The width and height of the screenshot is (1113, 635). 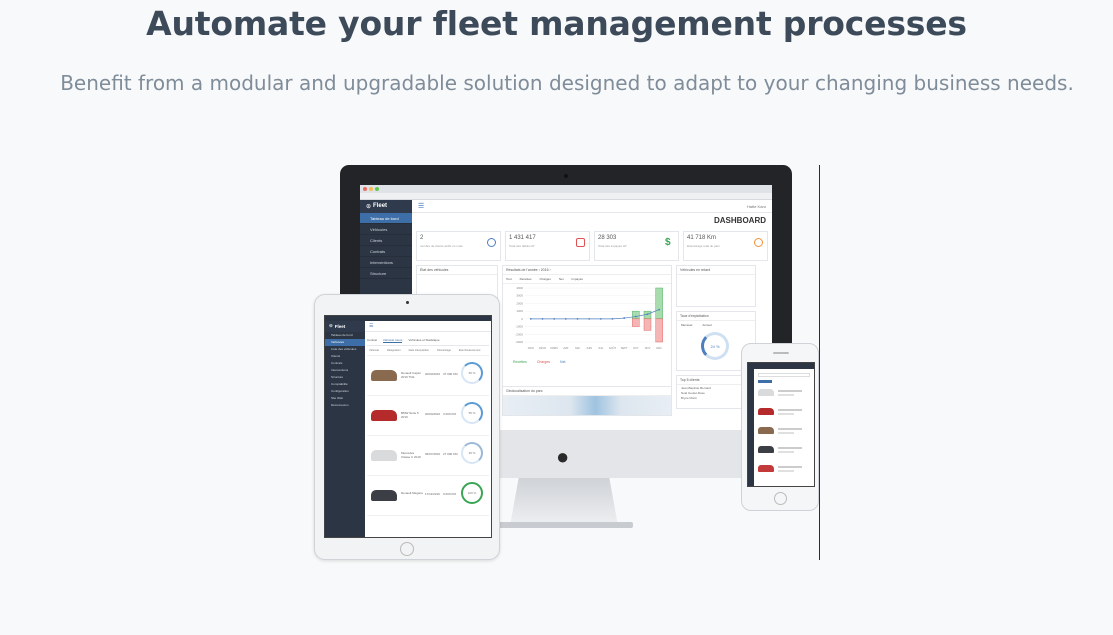 I want to click on progress-value: 55 %, so click(x=472, y=413).